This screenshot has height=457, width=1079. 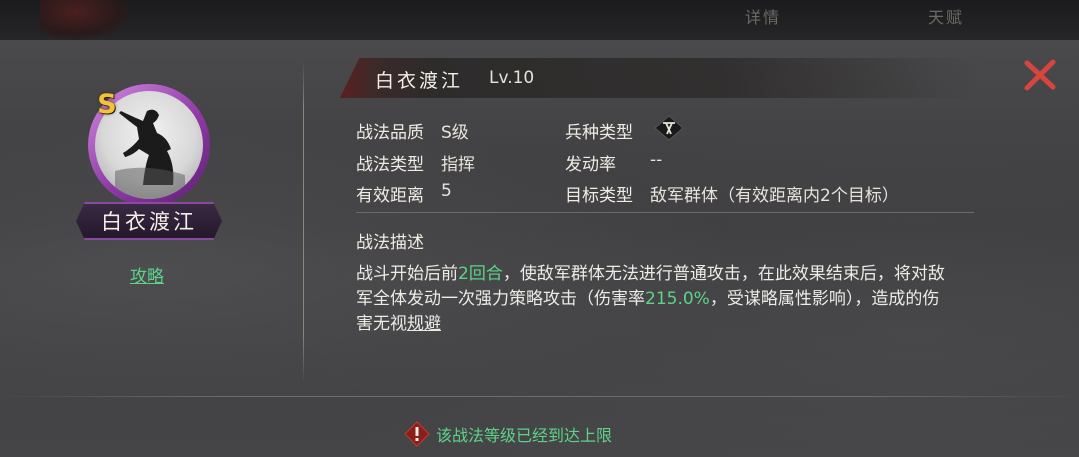 What do you see at coordinates (774, 196) in the screenshot?
I see `target-type-value: 敌军群体（有效距离内2个目标）` at bounding box center [774, 196].